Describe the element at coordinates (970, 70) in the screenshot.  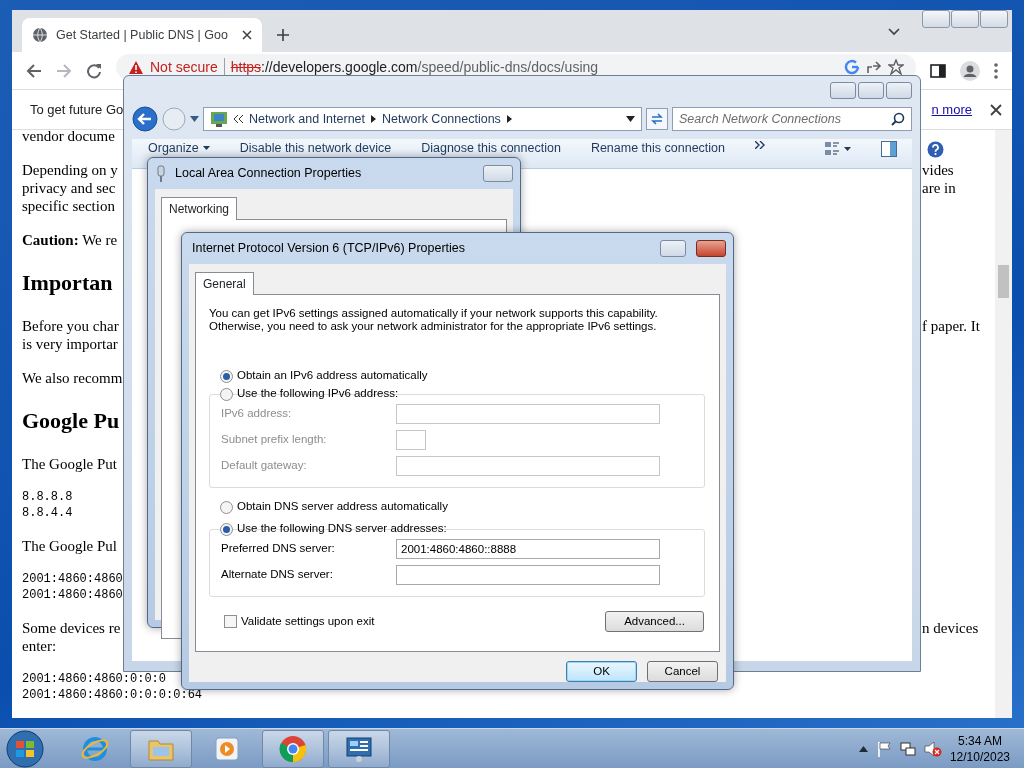
I see `profile-icon` at that location.